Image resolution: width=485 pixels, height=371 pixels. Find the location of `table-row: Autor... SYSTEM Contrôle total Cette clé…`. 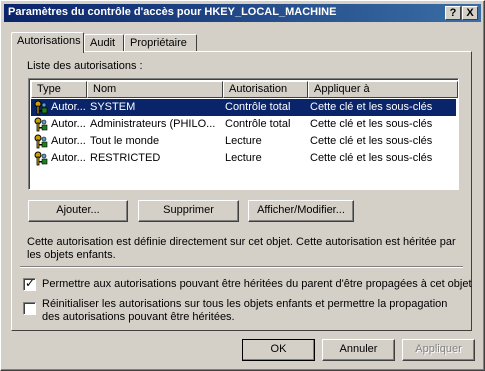

table-row: Autor... SYSTEM Contrôle total Cette clé… is located at coordinates (243, 107).